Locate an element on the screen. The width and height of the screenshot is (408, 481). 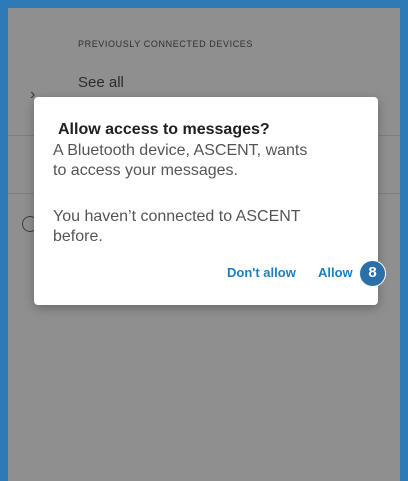
see-all-label: See all is located at coordinates (101, 82).